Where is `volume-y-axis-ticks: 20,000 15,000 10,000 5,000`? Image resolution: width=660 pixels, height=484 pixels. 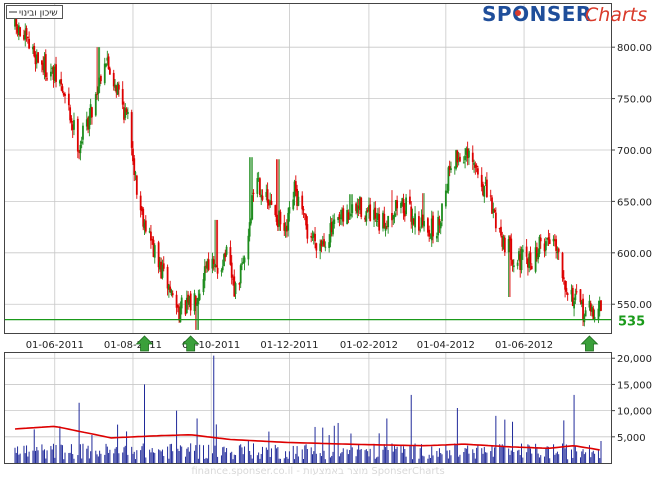
volume-y-axis-ticks: 20,000 15,000 10,000 5,000 is located at coordinates (631, 399).